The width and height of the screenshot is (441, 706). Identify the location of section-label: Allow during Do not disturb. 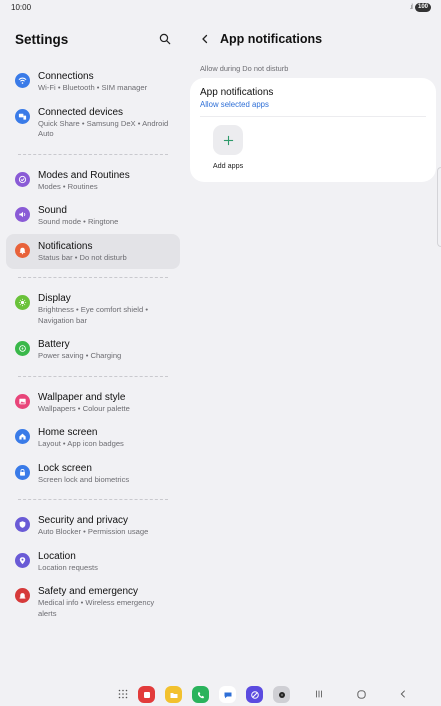
(244, 68).